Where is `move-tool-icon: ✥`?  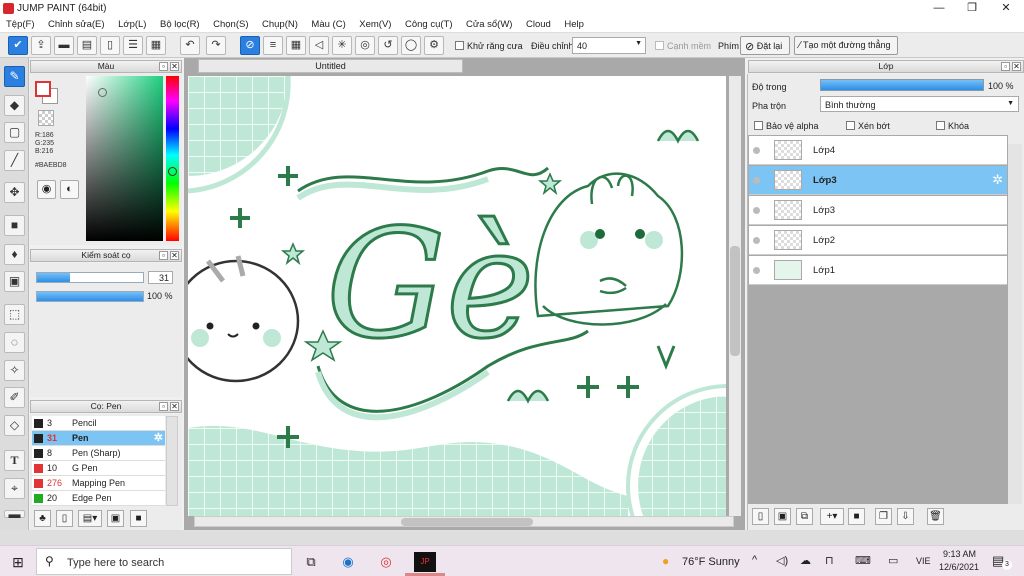 move-tool-icon: ✥ is located at coordinates (14, 192).